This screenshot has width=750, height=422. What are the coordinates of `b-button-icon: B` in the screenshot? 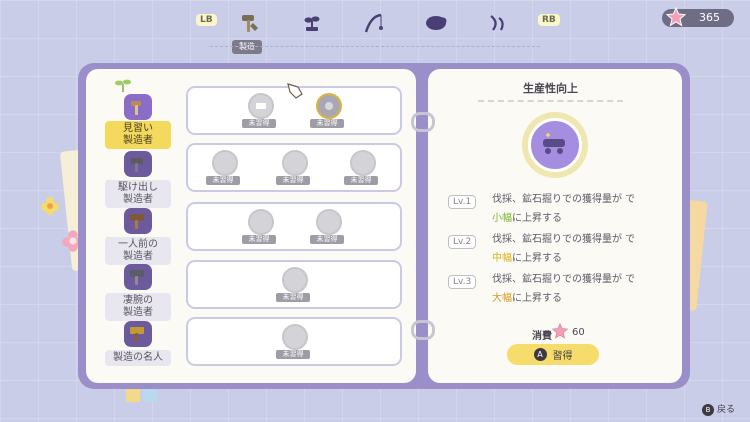 It's located at (708, 410).